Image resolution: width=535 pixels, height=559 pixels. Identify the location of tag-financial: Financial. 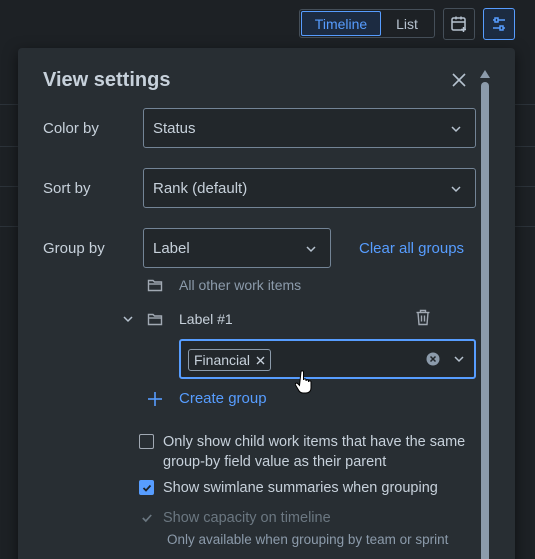
(230, 360).